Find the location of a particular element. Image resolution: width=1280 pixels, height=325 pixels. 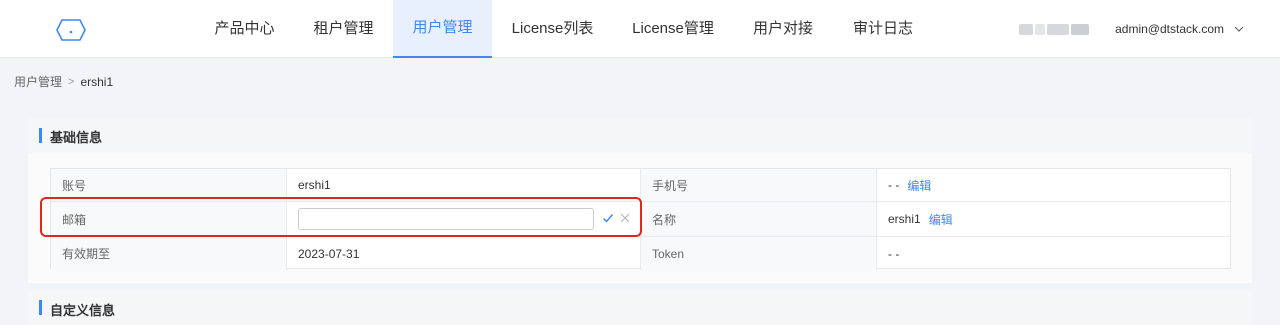

nav-item-user-integration: 用户对接 is located at coordinates (783, 29).